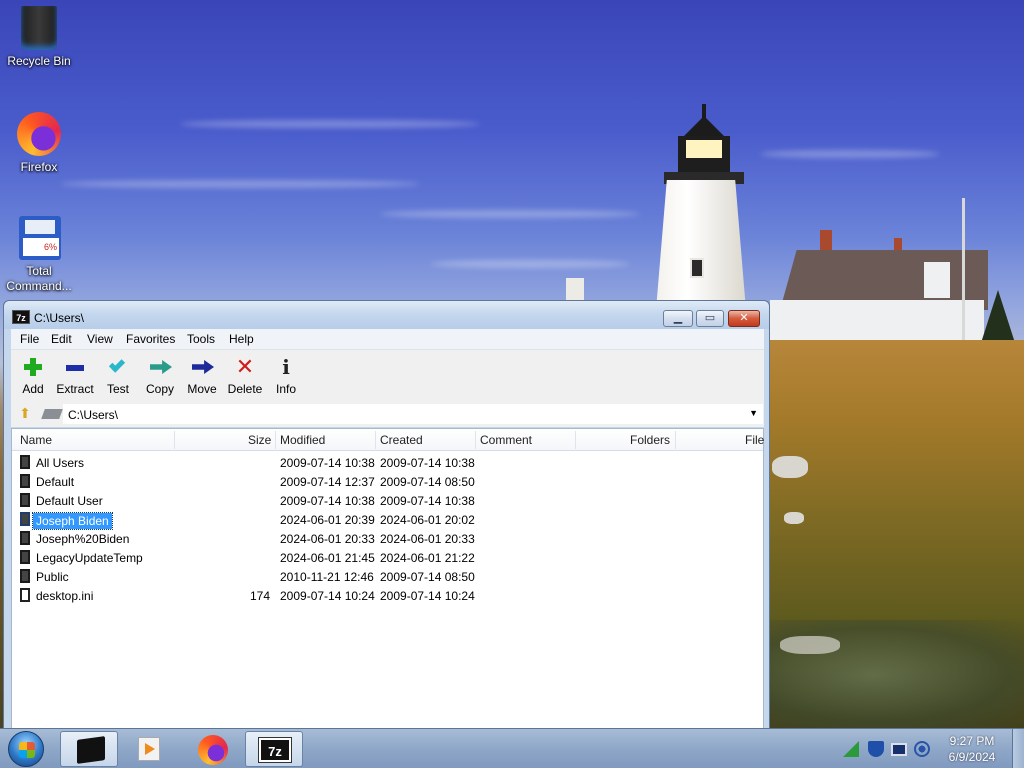 This screenshot has height=768, width=1024. Describe the element at coordinates (100, 339) in the screenshot. I see `menu-view: View` at that location.